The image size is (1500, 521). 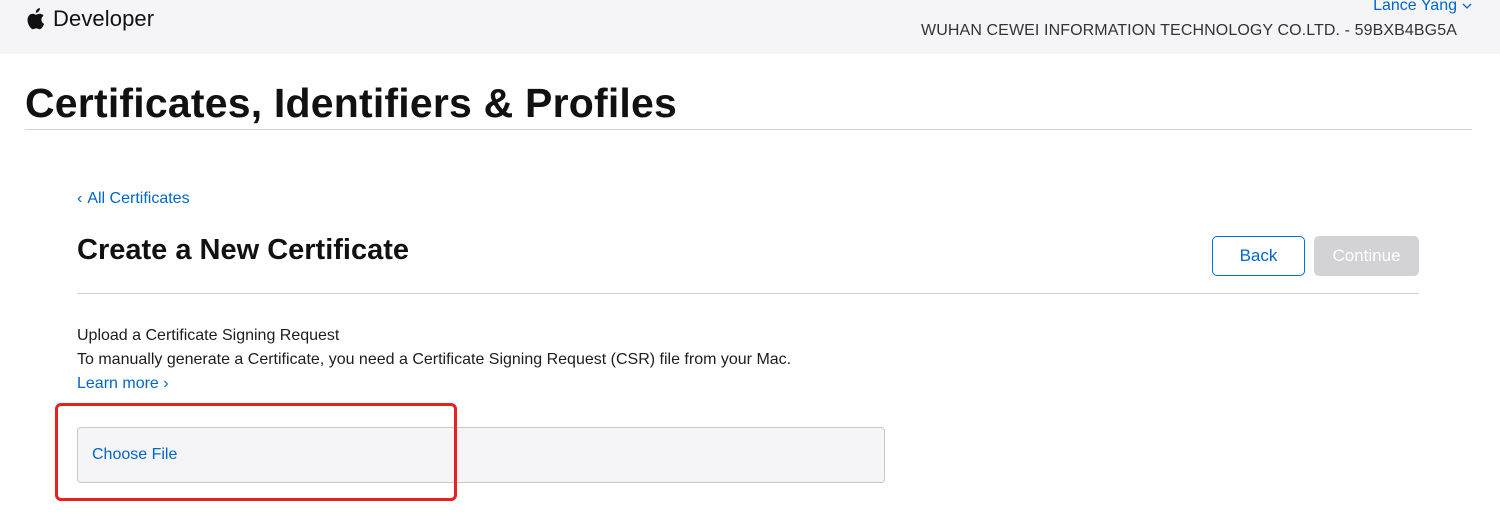 I want to click on user-account-menu: Lance Yang, so click(x=1422, y=7).